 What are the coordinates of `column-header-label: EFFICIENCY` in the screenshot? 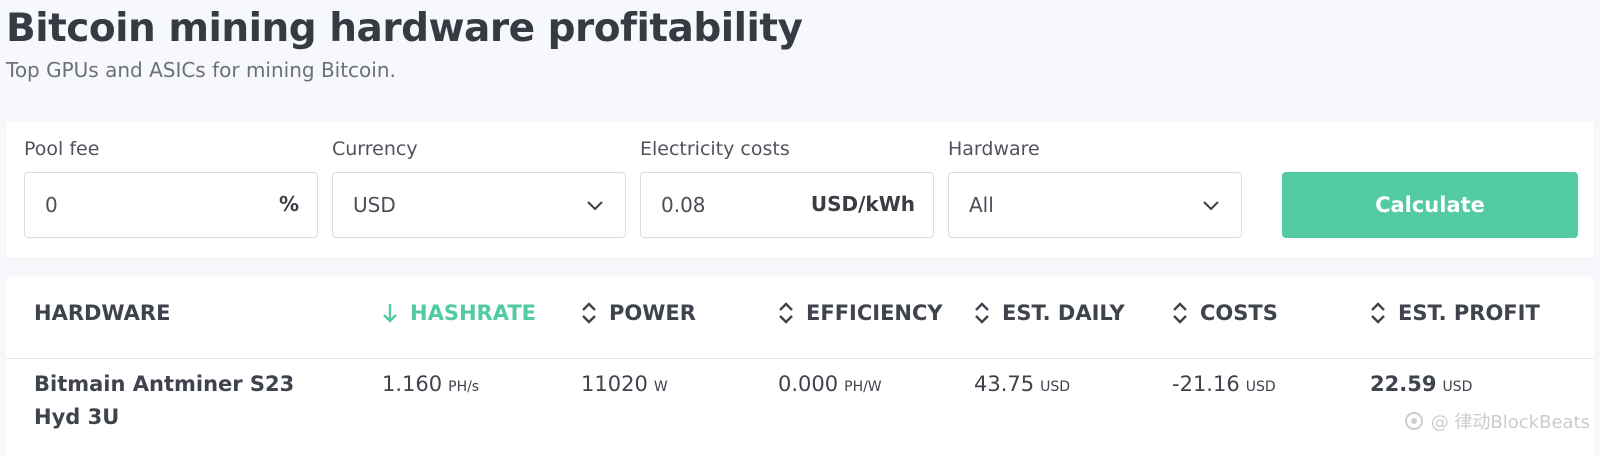 It's located at (874, 313).